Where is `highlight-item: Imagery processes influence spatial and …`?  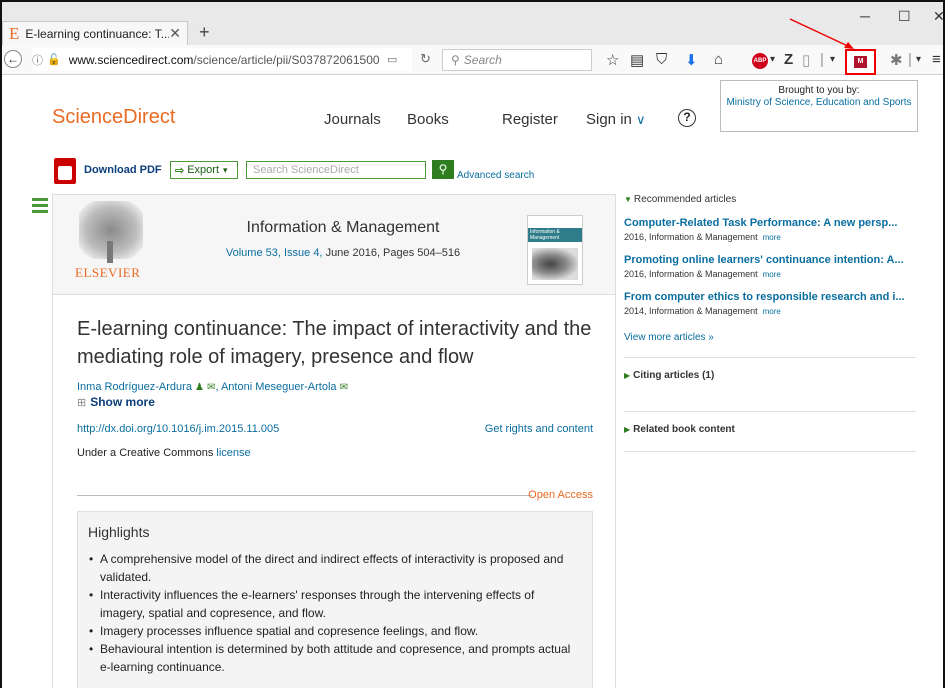
highlight-item: Imagery processes influence spatial and … is located at coordinates (335, 631).